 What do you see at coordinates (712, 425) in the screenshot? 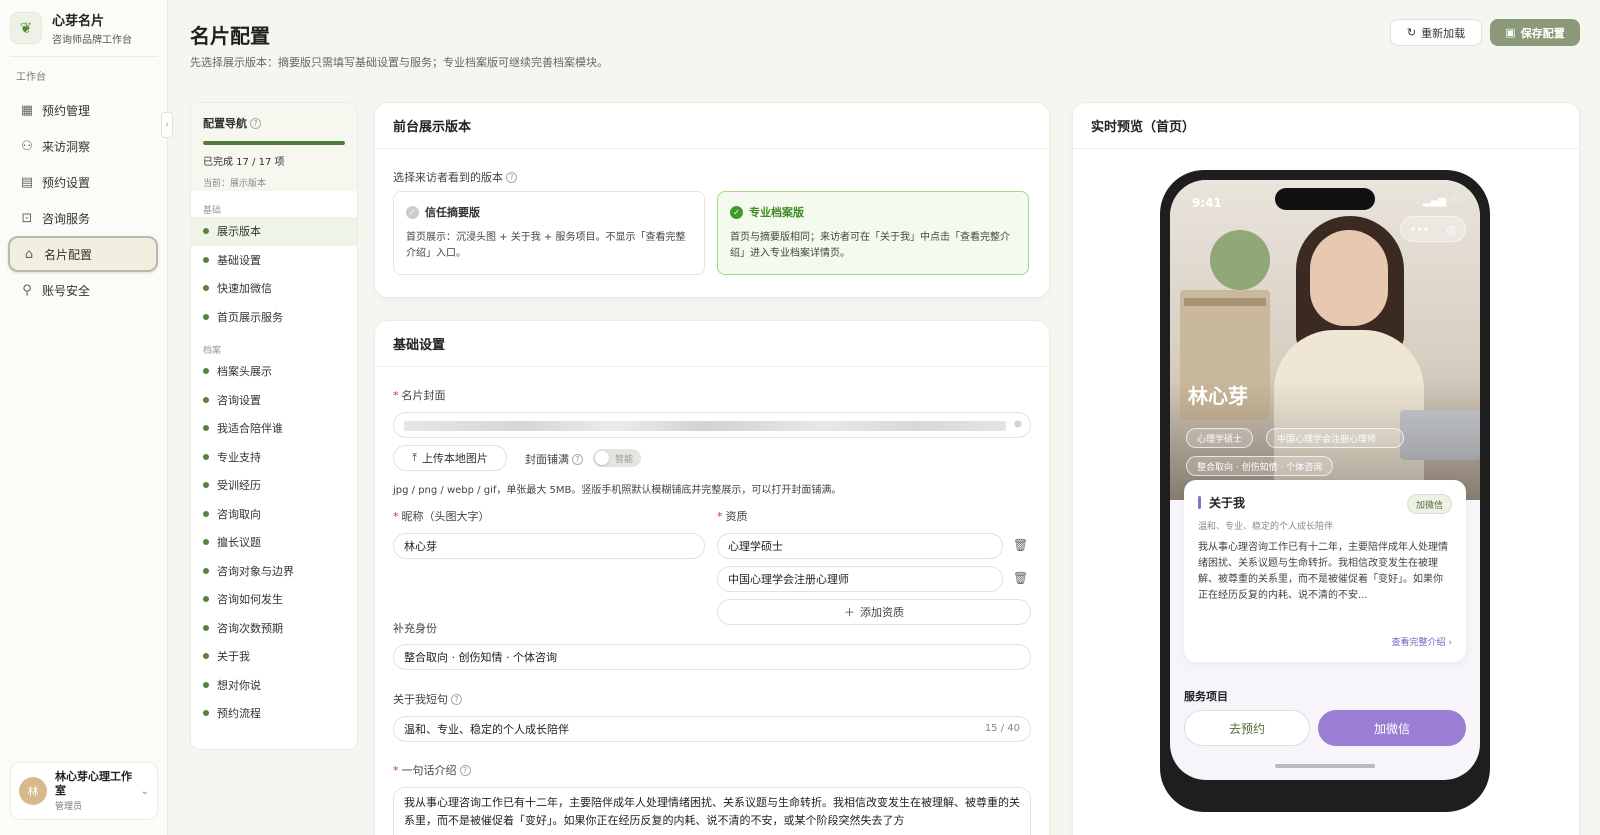
I see `cover-url-input: ⊗` at bounding box center [712, 425].